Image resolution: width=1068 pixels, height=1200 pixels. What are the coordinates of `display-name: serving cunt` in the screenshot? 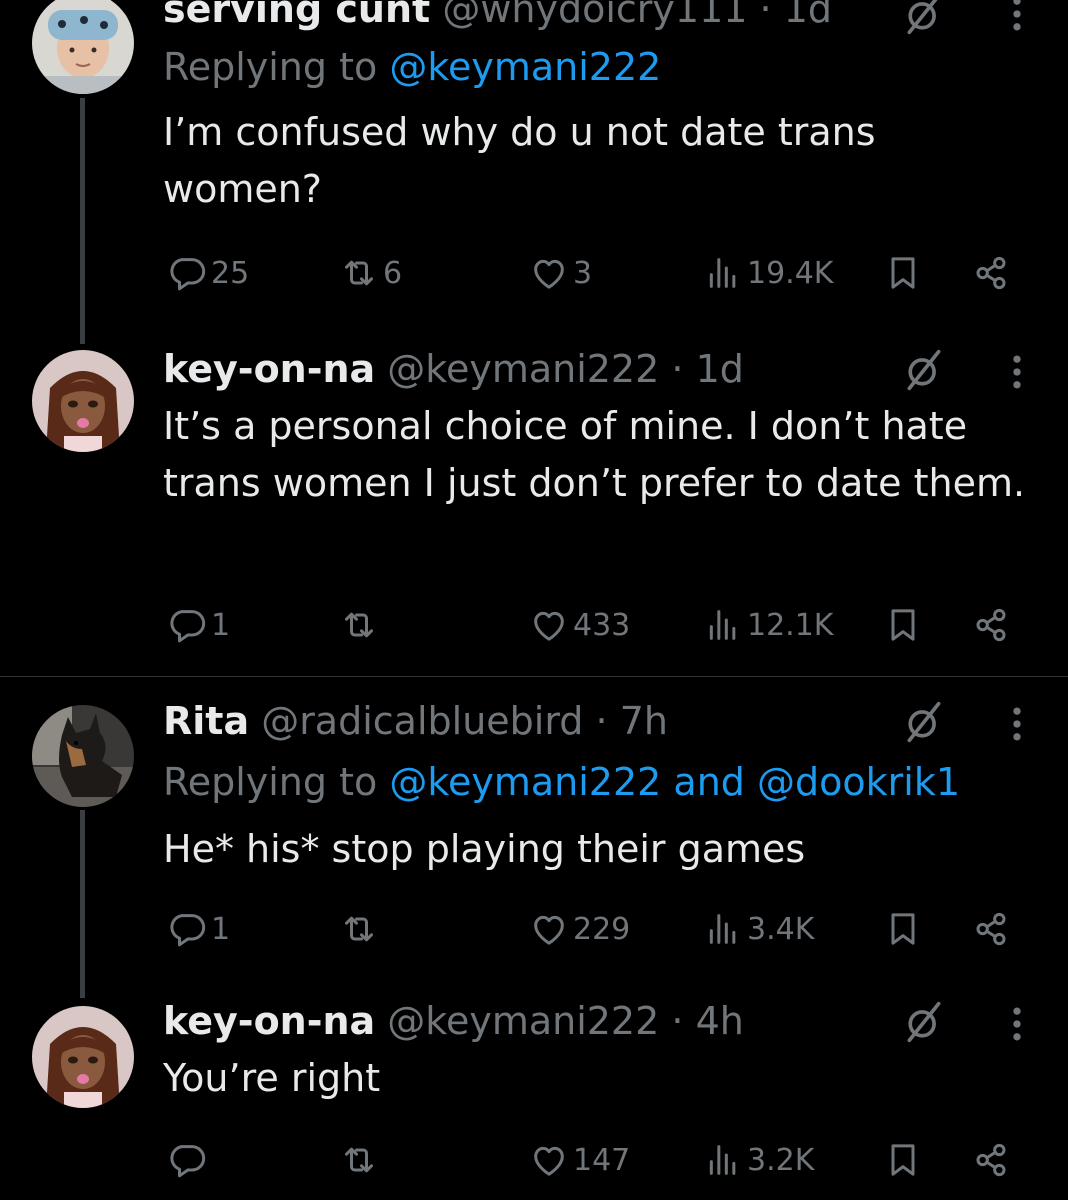 It's located at (296, 15).